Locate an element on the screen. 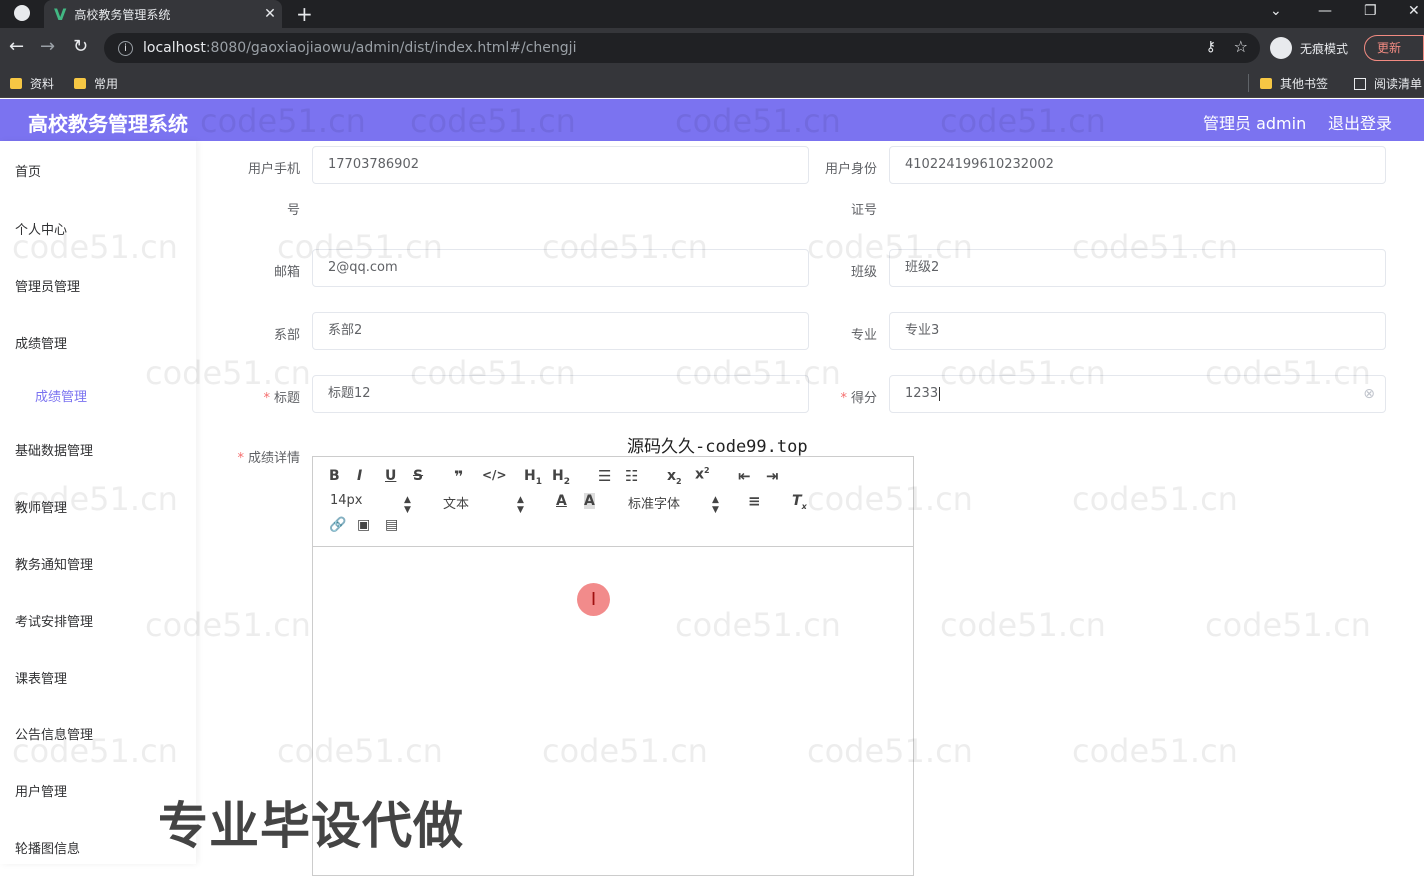  sidebar-subitem-grades: 成绩管理 is located at coordinates (61, 395).